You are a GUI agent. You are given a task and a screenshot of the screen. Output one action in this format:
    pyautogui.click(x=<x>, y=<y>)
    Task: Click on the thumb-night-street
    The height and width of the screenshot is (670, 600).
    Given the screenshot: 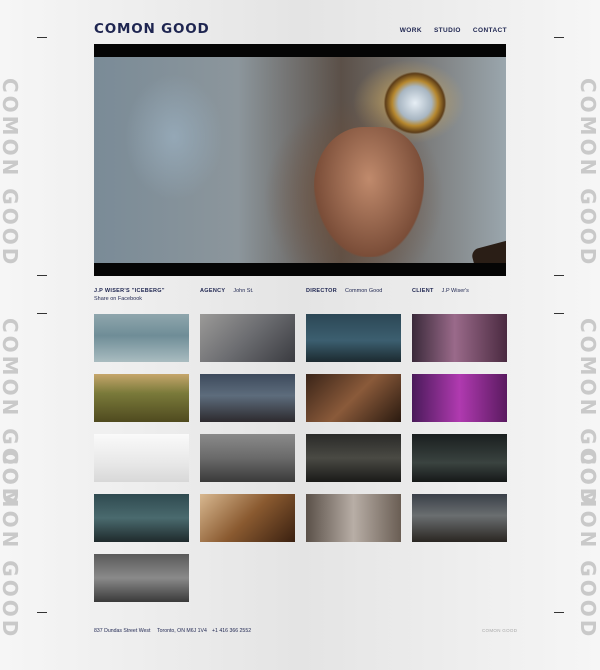 What is the action you would take?
    pyautogui.click(x=353, y=338)
    